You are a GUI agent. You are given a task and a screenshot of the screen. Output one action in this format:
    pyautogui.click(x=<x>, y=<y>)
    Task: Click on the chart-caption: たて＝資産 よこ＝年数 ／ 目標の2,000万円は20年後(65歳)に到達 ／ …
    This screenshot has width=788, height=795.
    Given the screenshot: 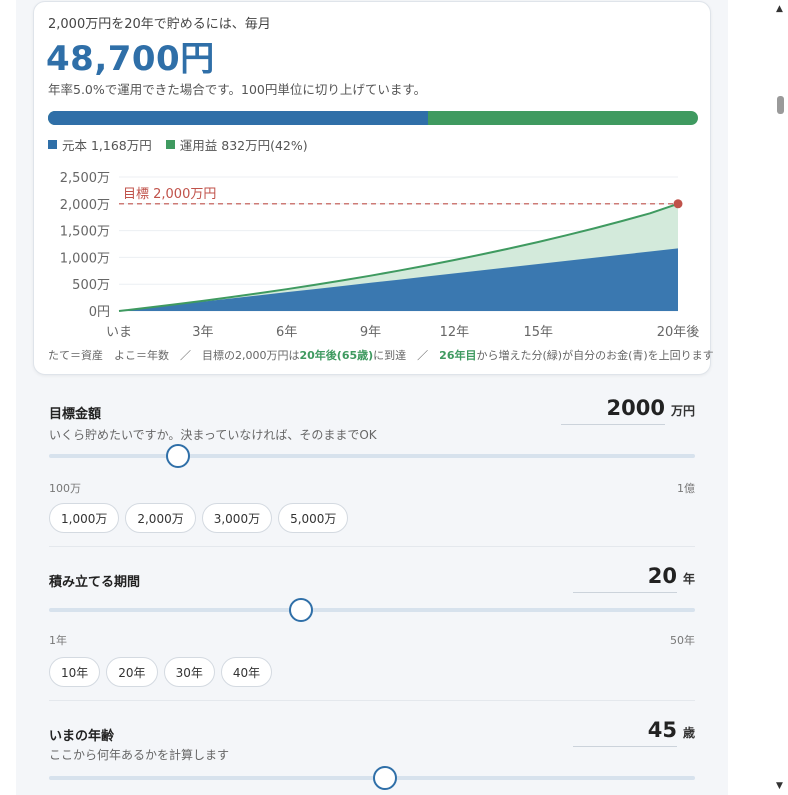 What is the action you would take?
    pyautogui.click(x=381, y=355)
    